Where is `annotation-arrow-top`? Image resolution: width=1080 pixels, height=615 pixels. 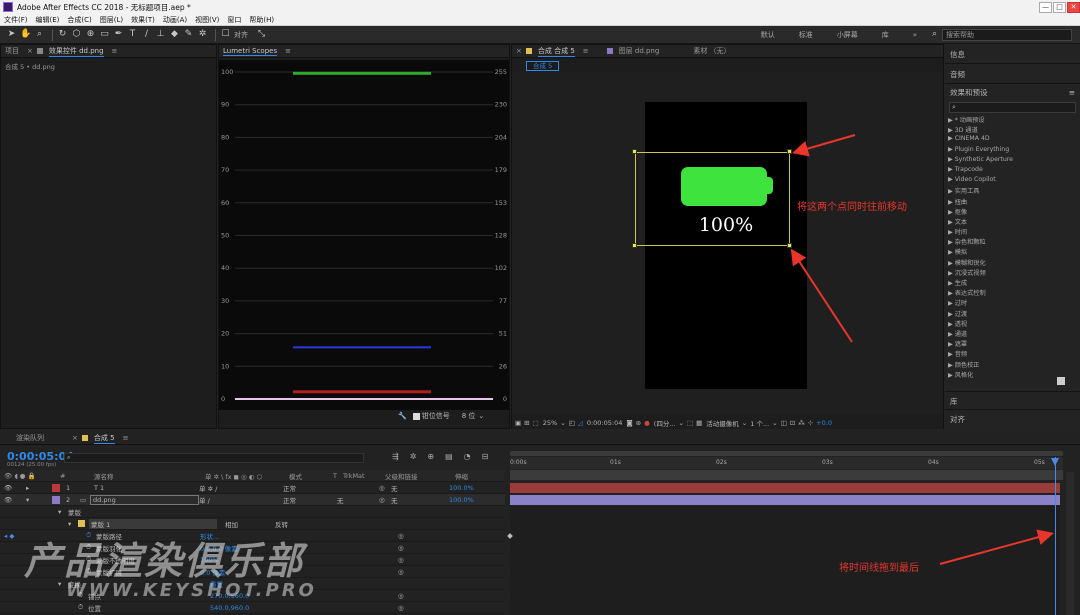 annotation-arrow-top is located at coordinates (824, 145).